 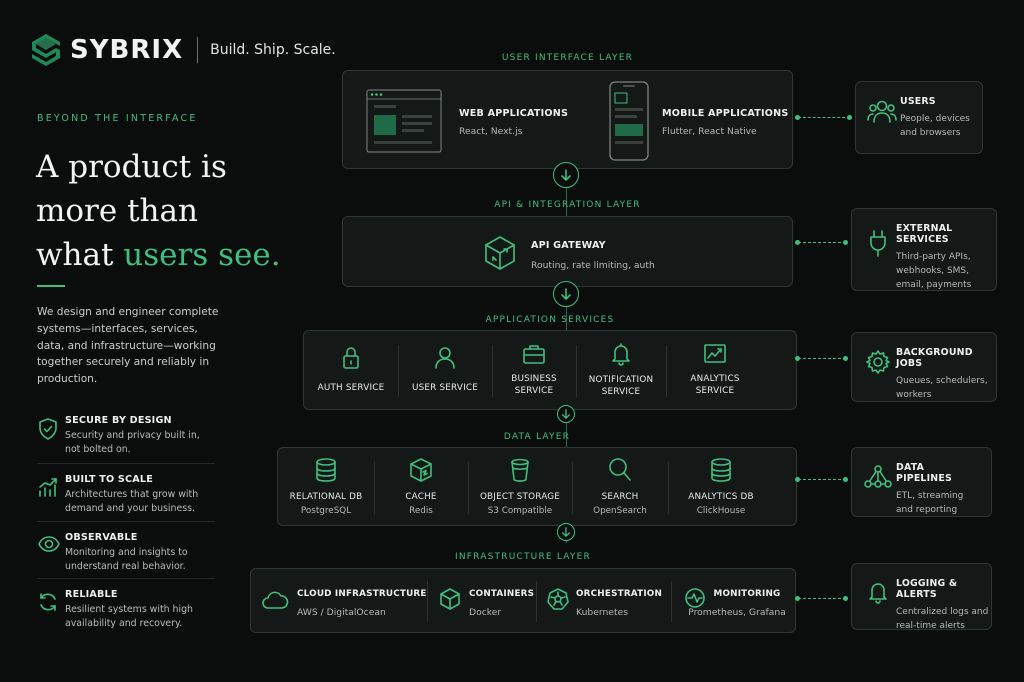 I want to click on brand-tagline: Build. Ship. Scale., so click(x=273, y=50).